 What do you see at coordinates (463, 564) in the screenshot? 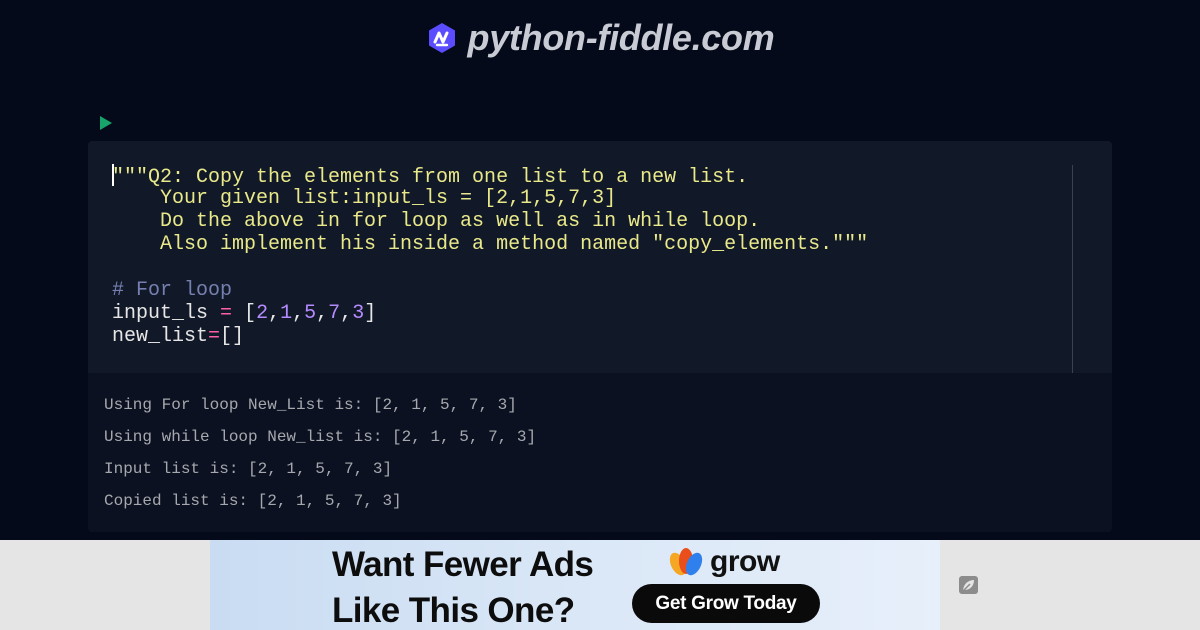
I see `ad-headline-line-1: Want Fewer Ads` at bounding box center [463, 564].